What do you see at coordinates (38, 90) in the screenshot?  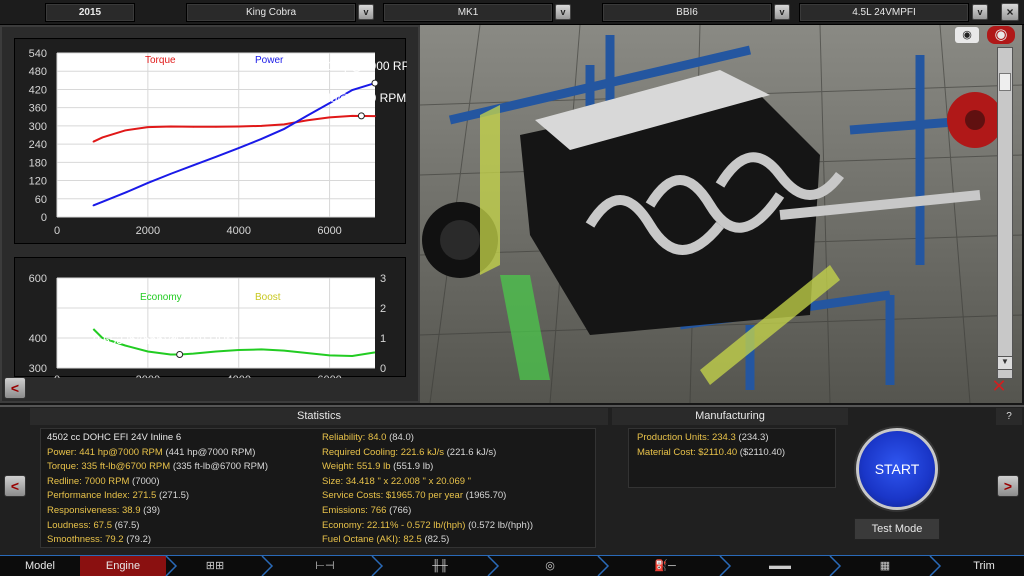 I see `y-tick-label: 420` at bounding box center [38, 90].